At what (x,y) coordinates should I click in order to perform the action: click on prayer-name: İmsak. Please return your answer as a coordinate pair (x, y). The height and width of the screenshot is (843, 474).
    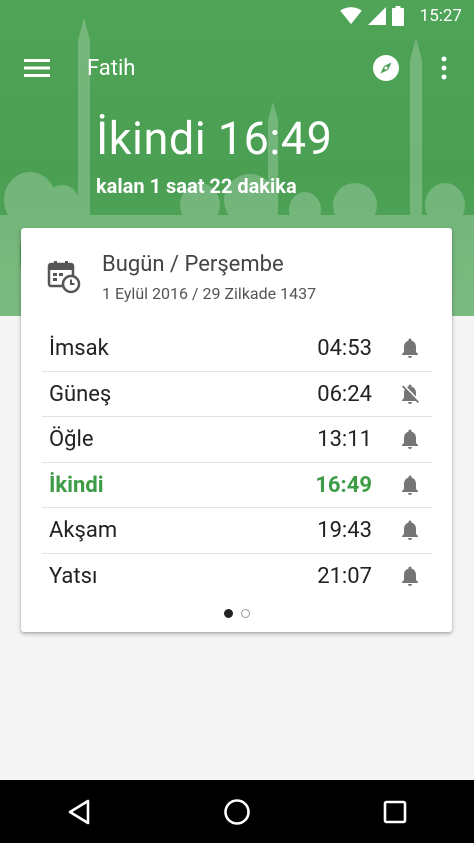
    Looking at the image, I should click on (79, 348).